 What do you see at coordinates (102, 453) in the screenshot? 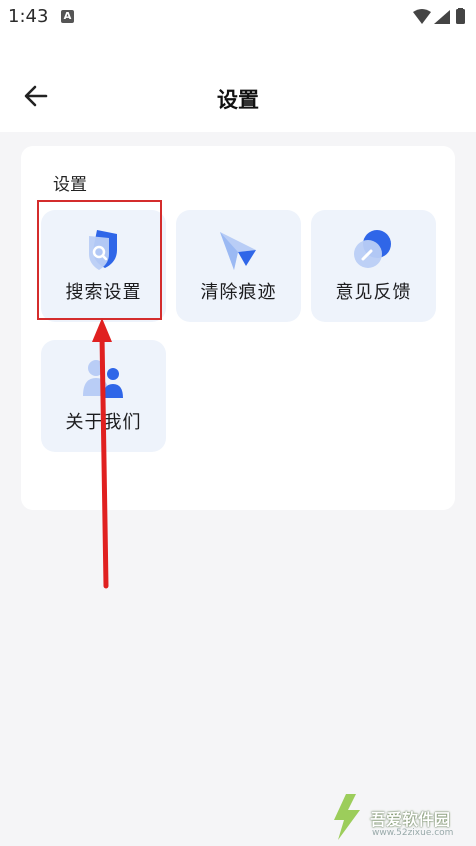
I see `annotation-arrow-icon` at bounding box center [102, 453].